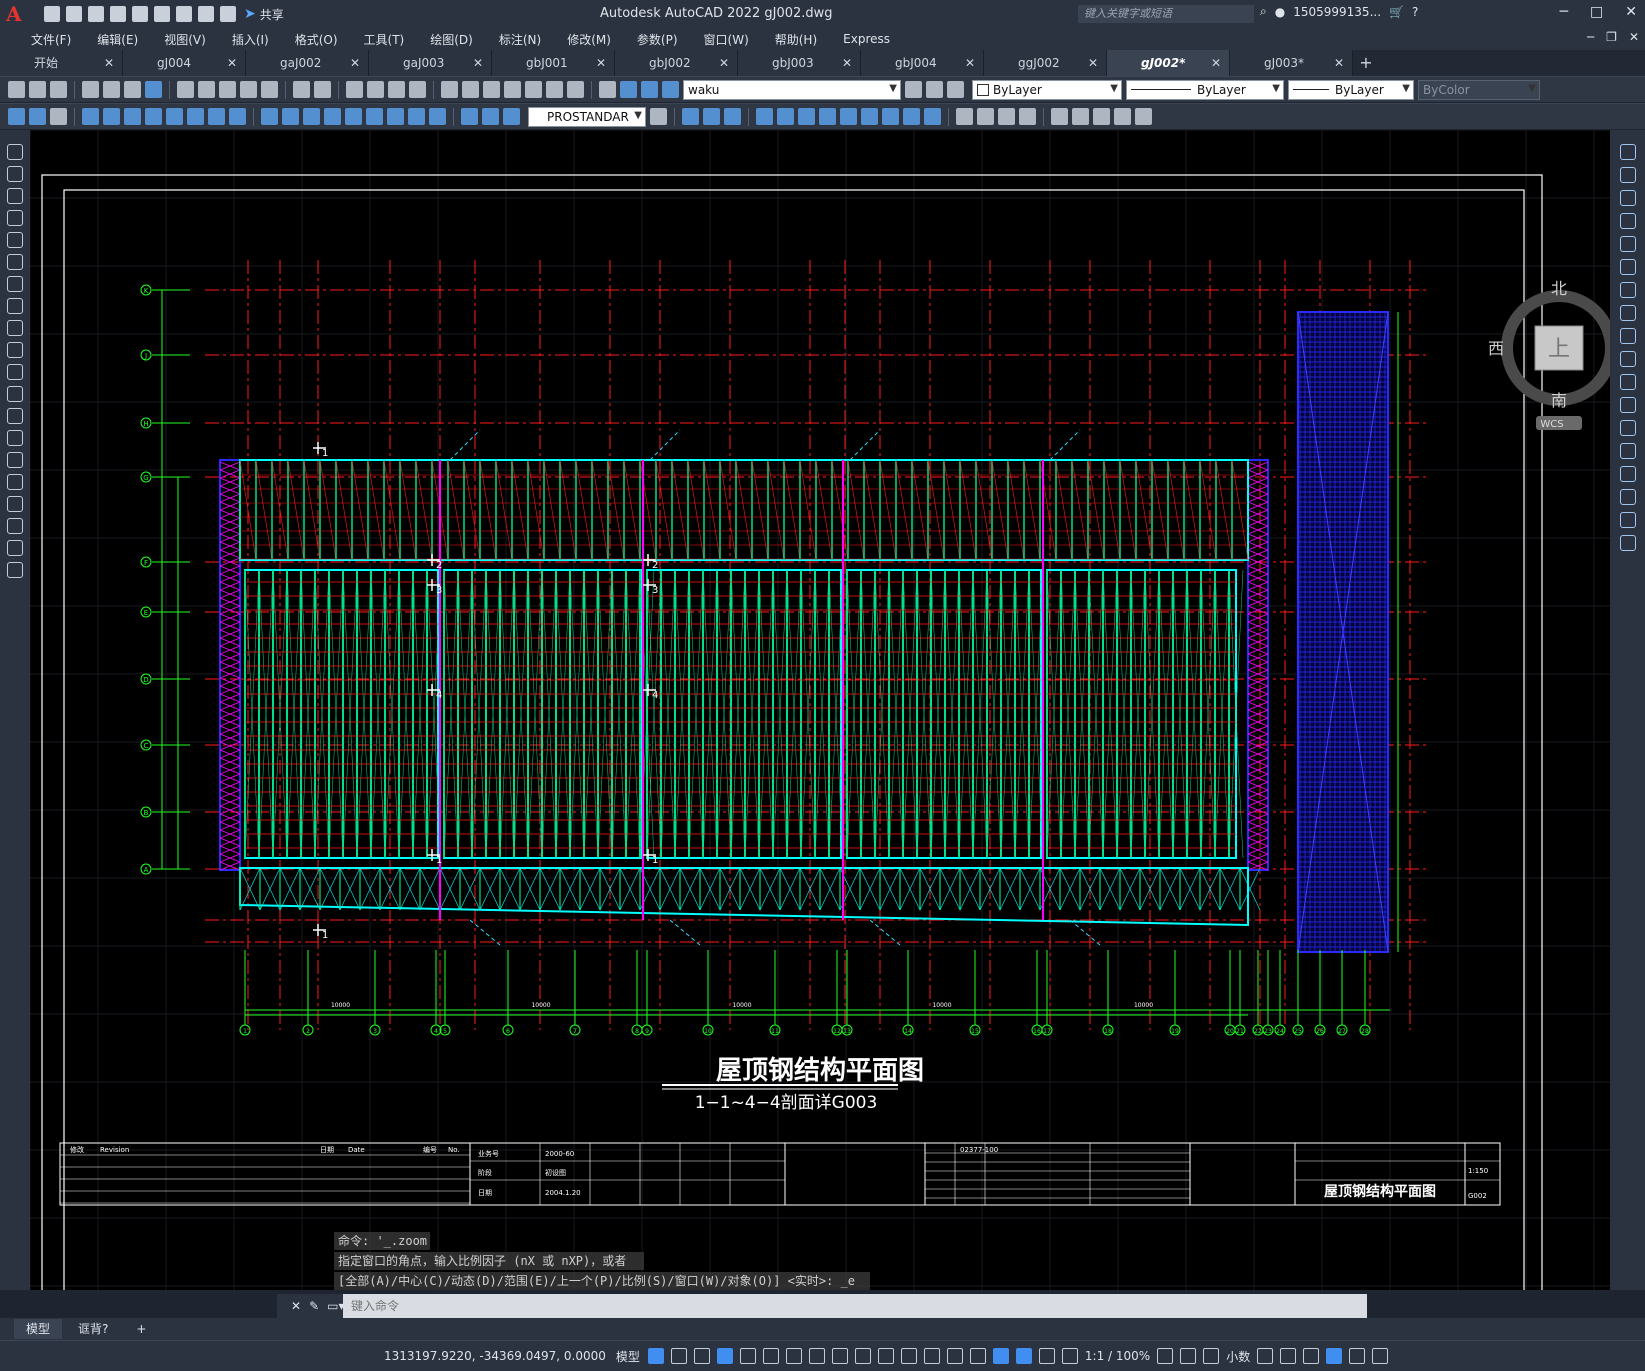 The width and height of the screenshot is (1645, 1371). I want to click on fillet-icon, so click(1627, 497).